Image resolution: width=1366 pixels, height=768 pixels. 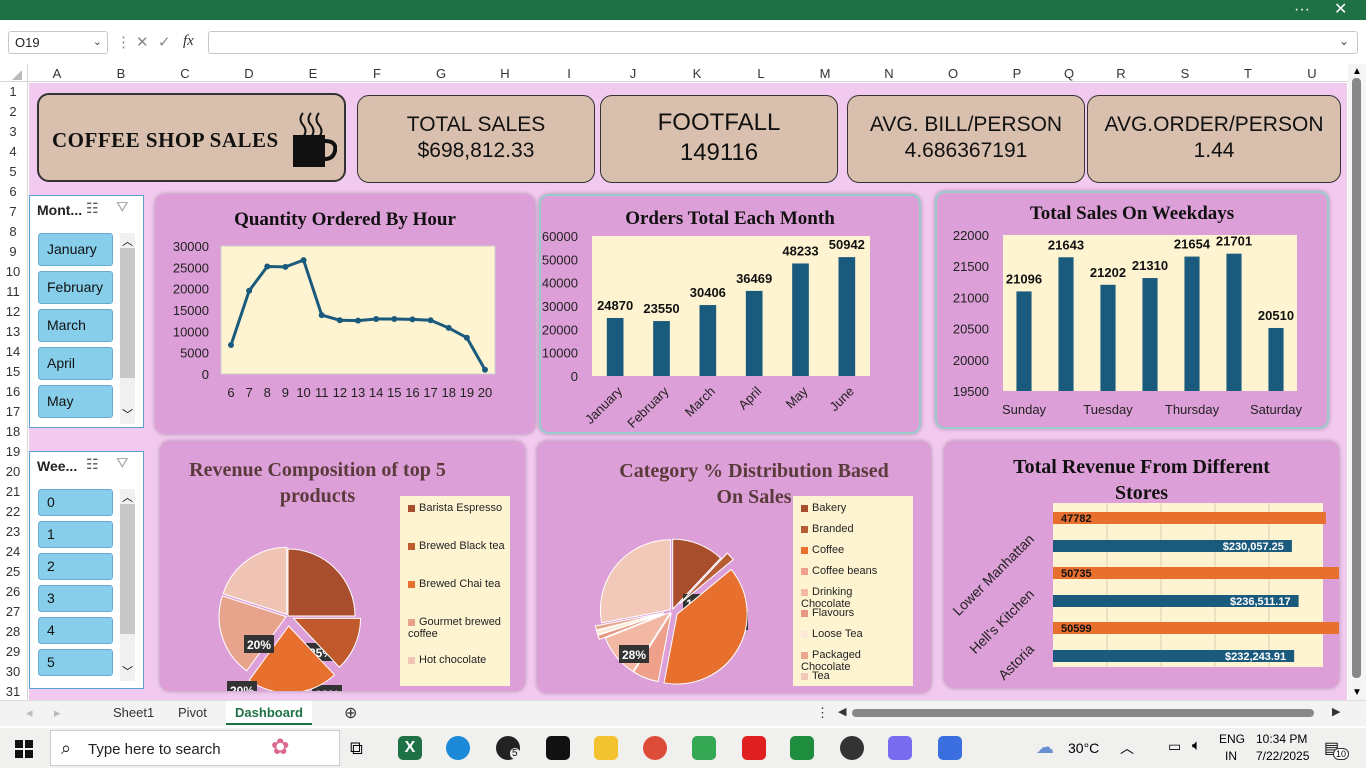 I want to click on slicer-item: 5, so click(x=75, y=662).